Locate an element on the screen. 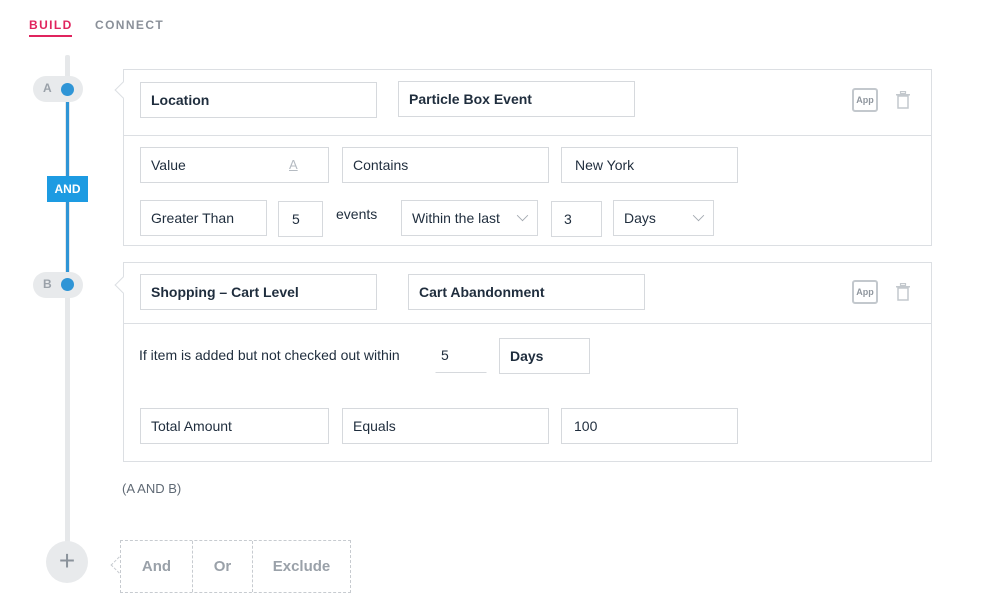 Image resolution: width=983 pixels, height=608 pixels. or-button: Or is located at coordinates (222, 566).